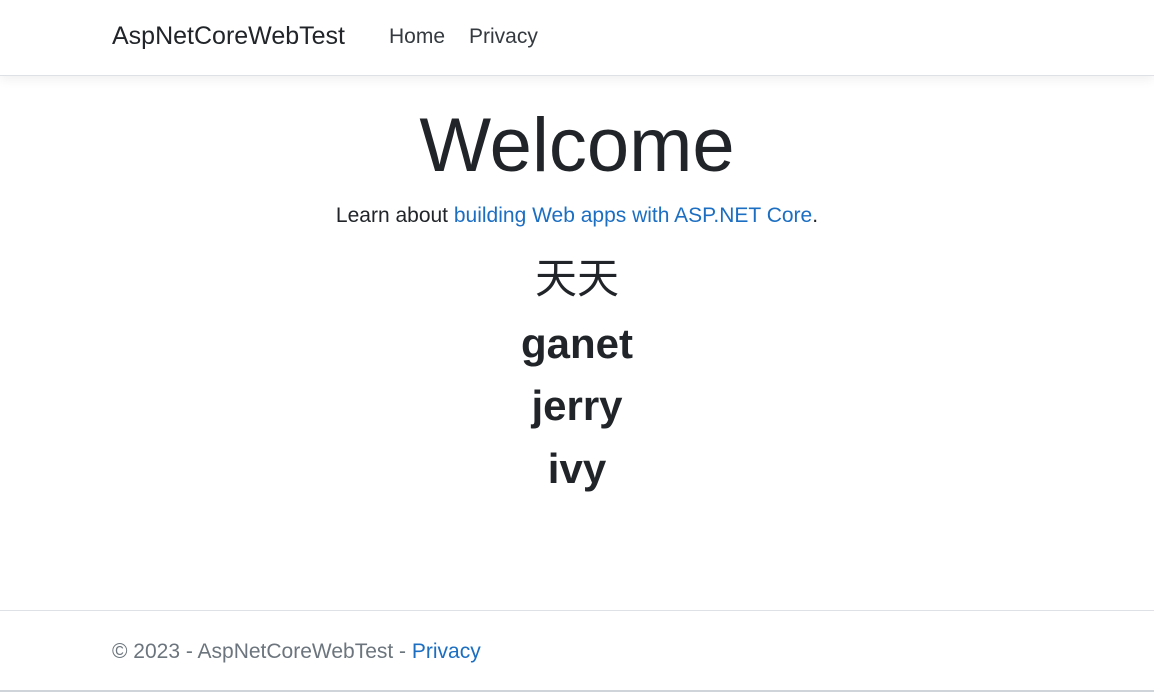 Image resolution: width=1154 pixels, height=692 pixels. I want to click on brand-link: AspNetCoreWebTest, so click(228, 36).